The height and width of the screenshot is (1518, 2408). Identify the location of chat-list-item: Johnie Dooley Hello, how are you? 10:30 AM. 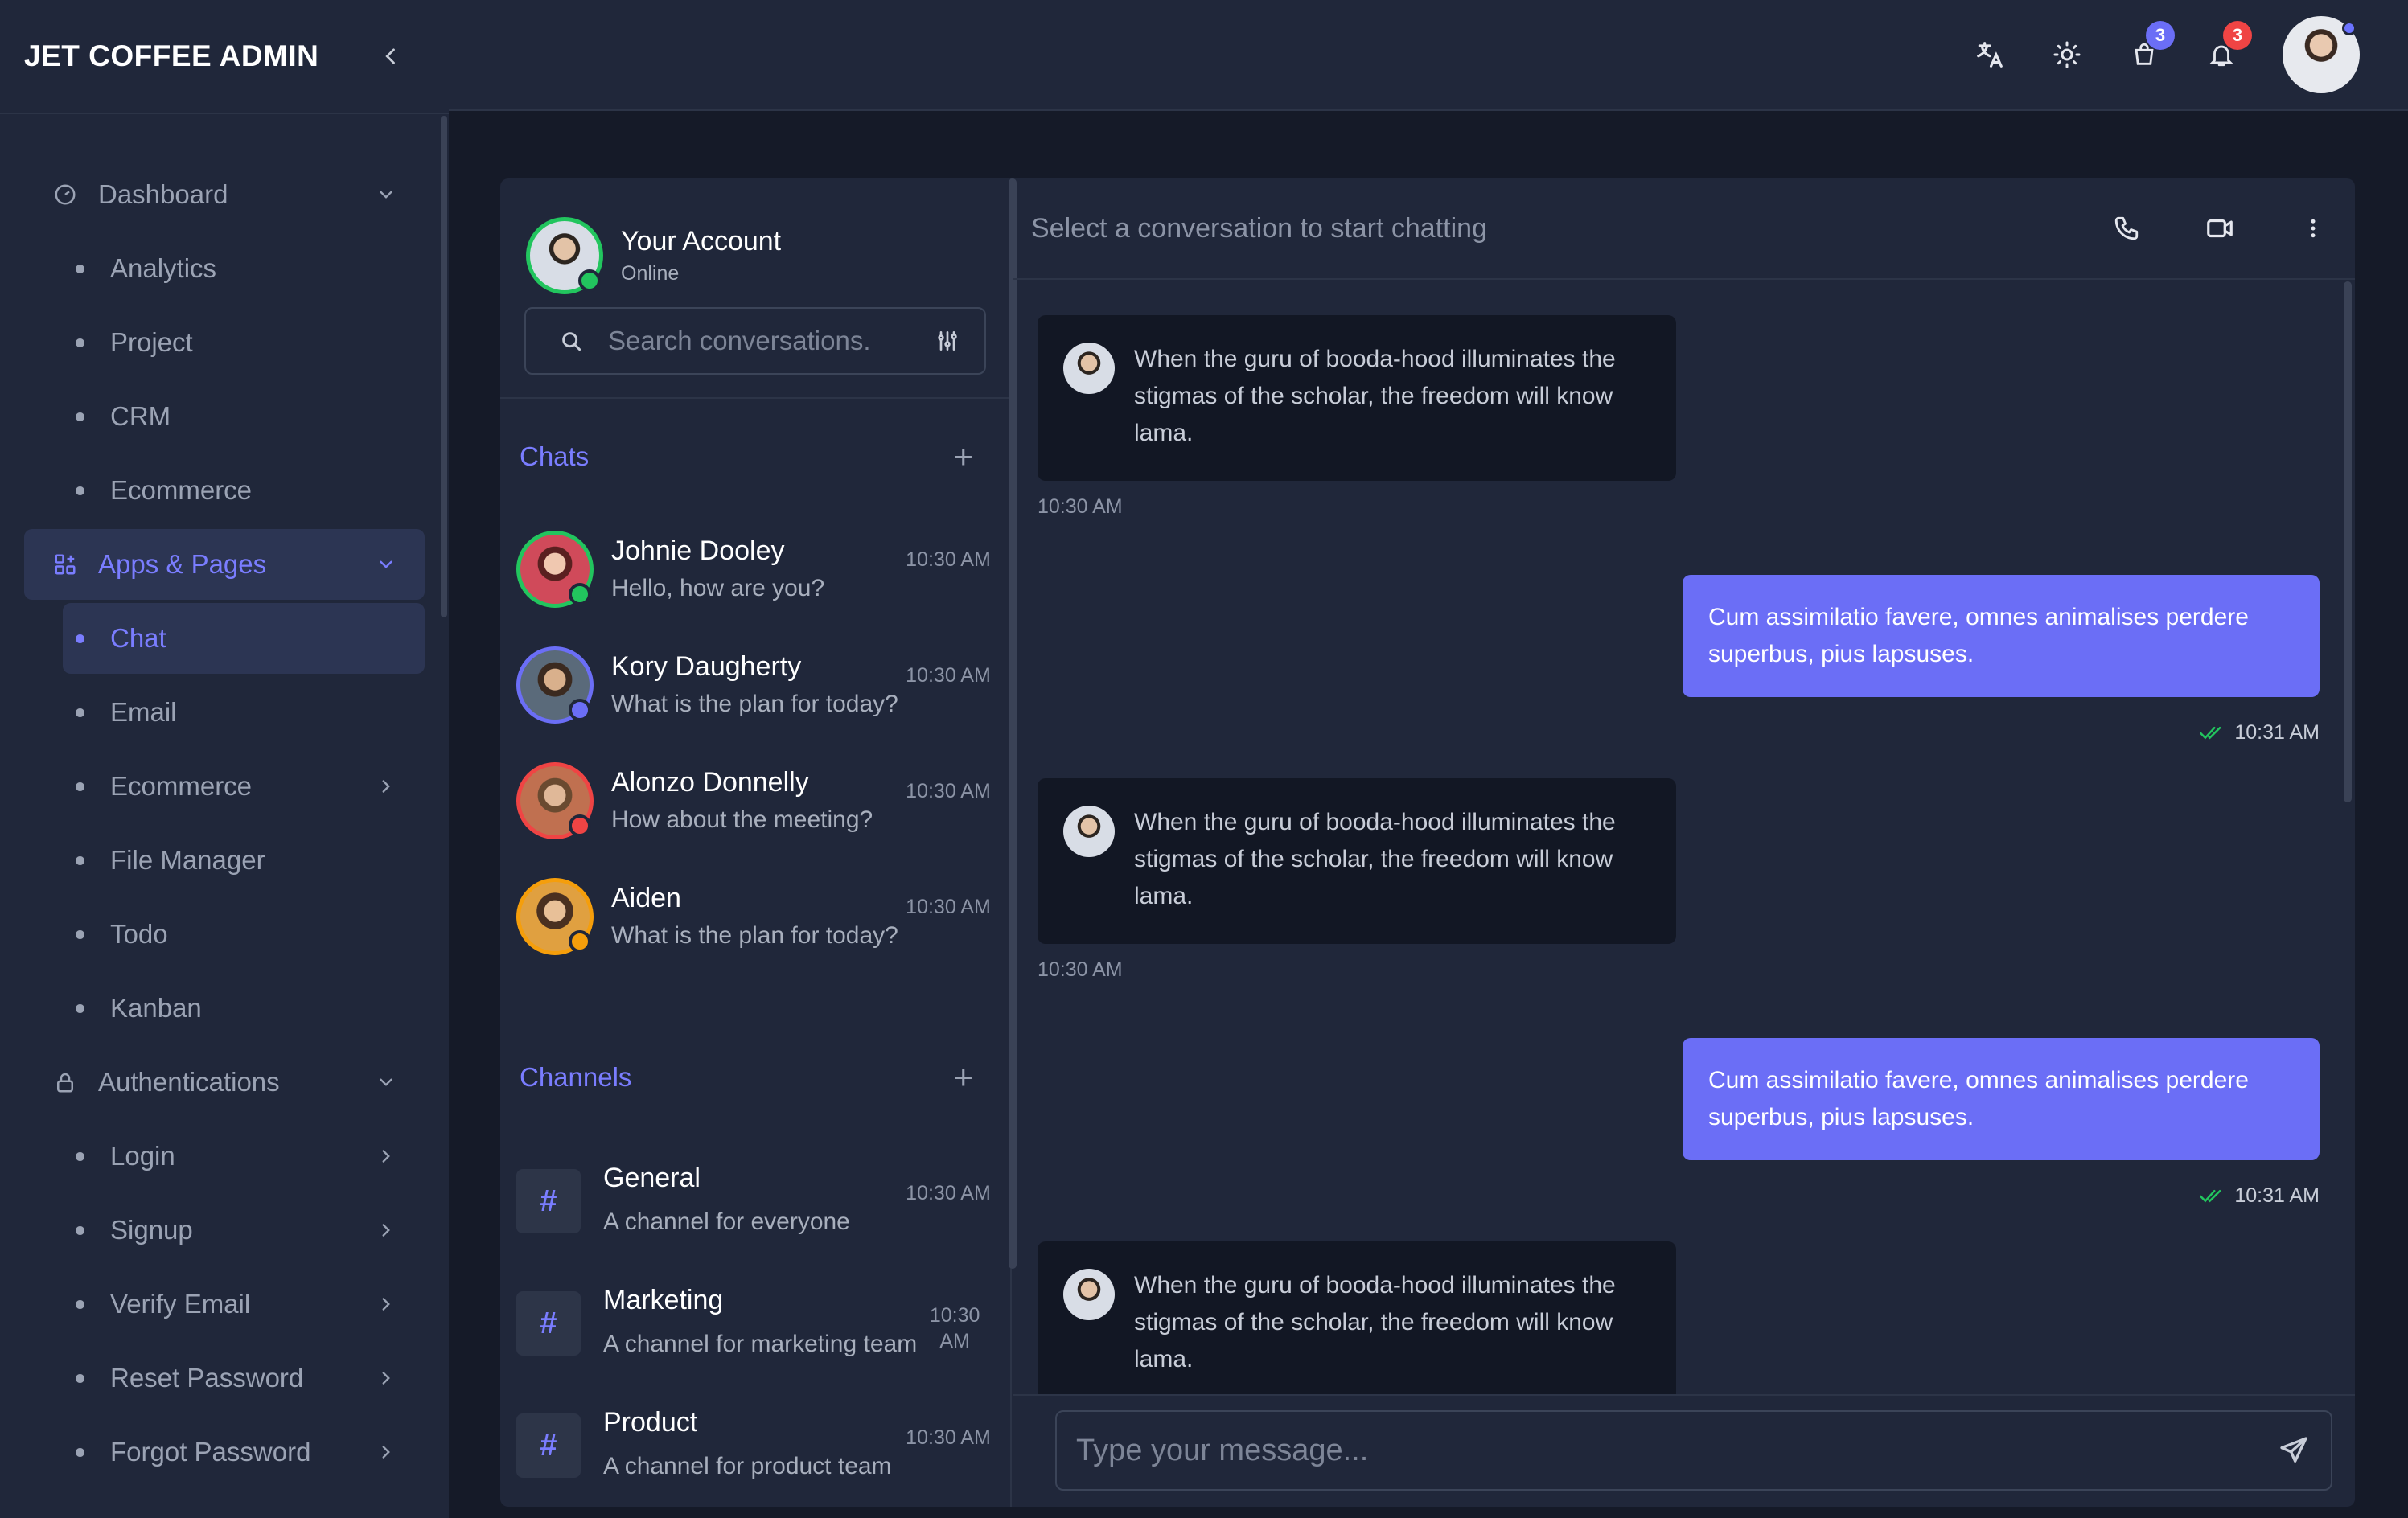
(755, 573).